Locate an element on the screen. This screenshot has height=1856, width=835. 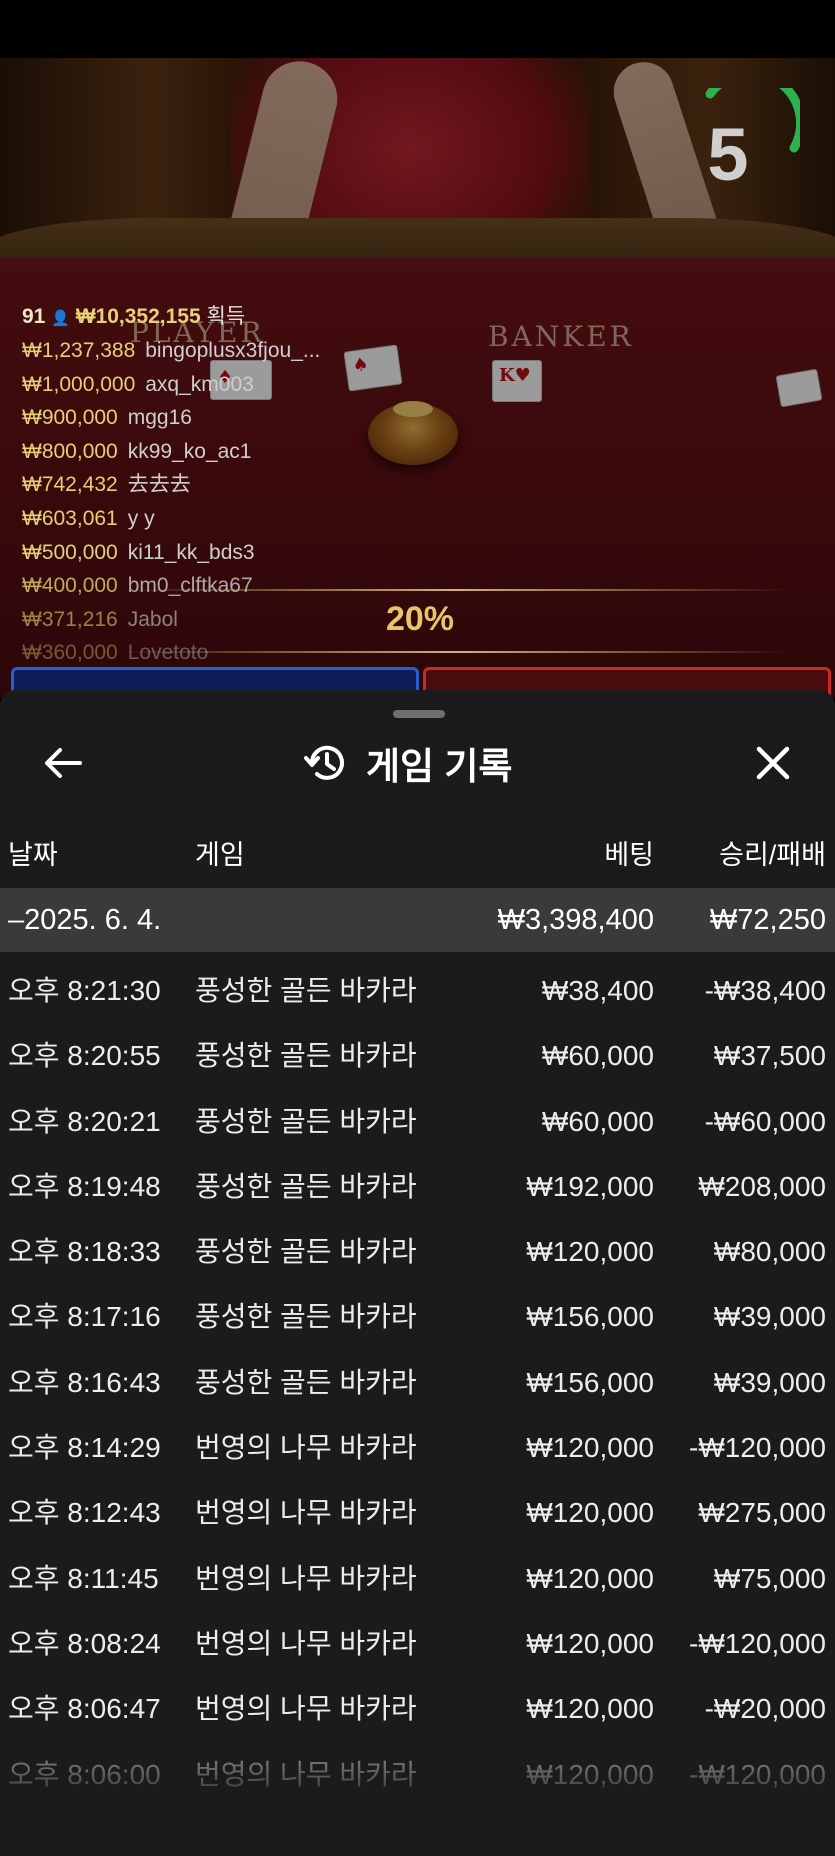
row-time: 오후 8:08:24 is located at coordinates (84, 1643).